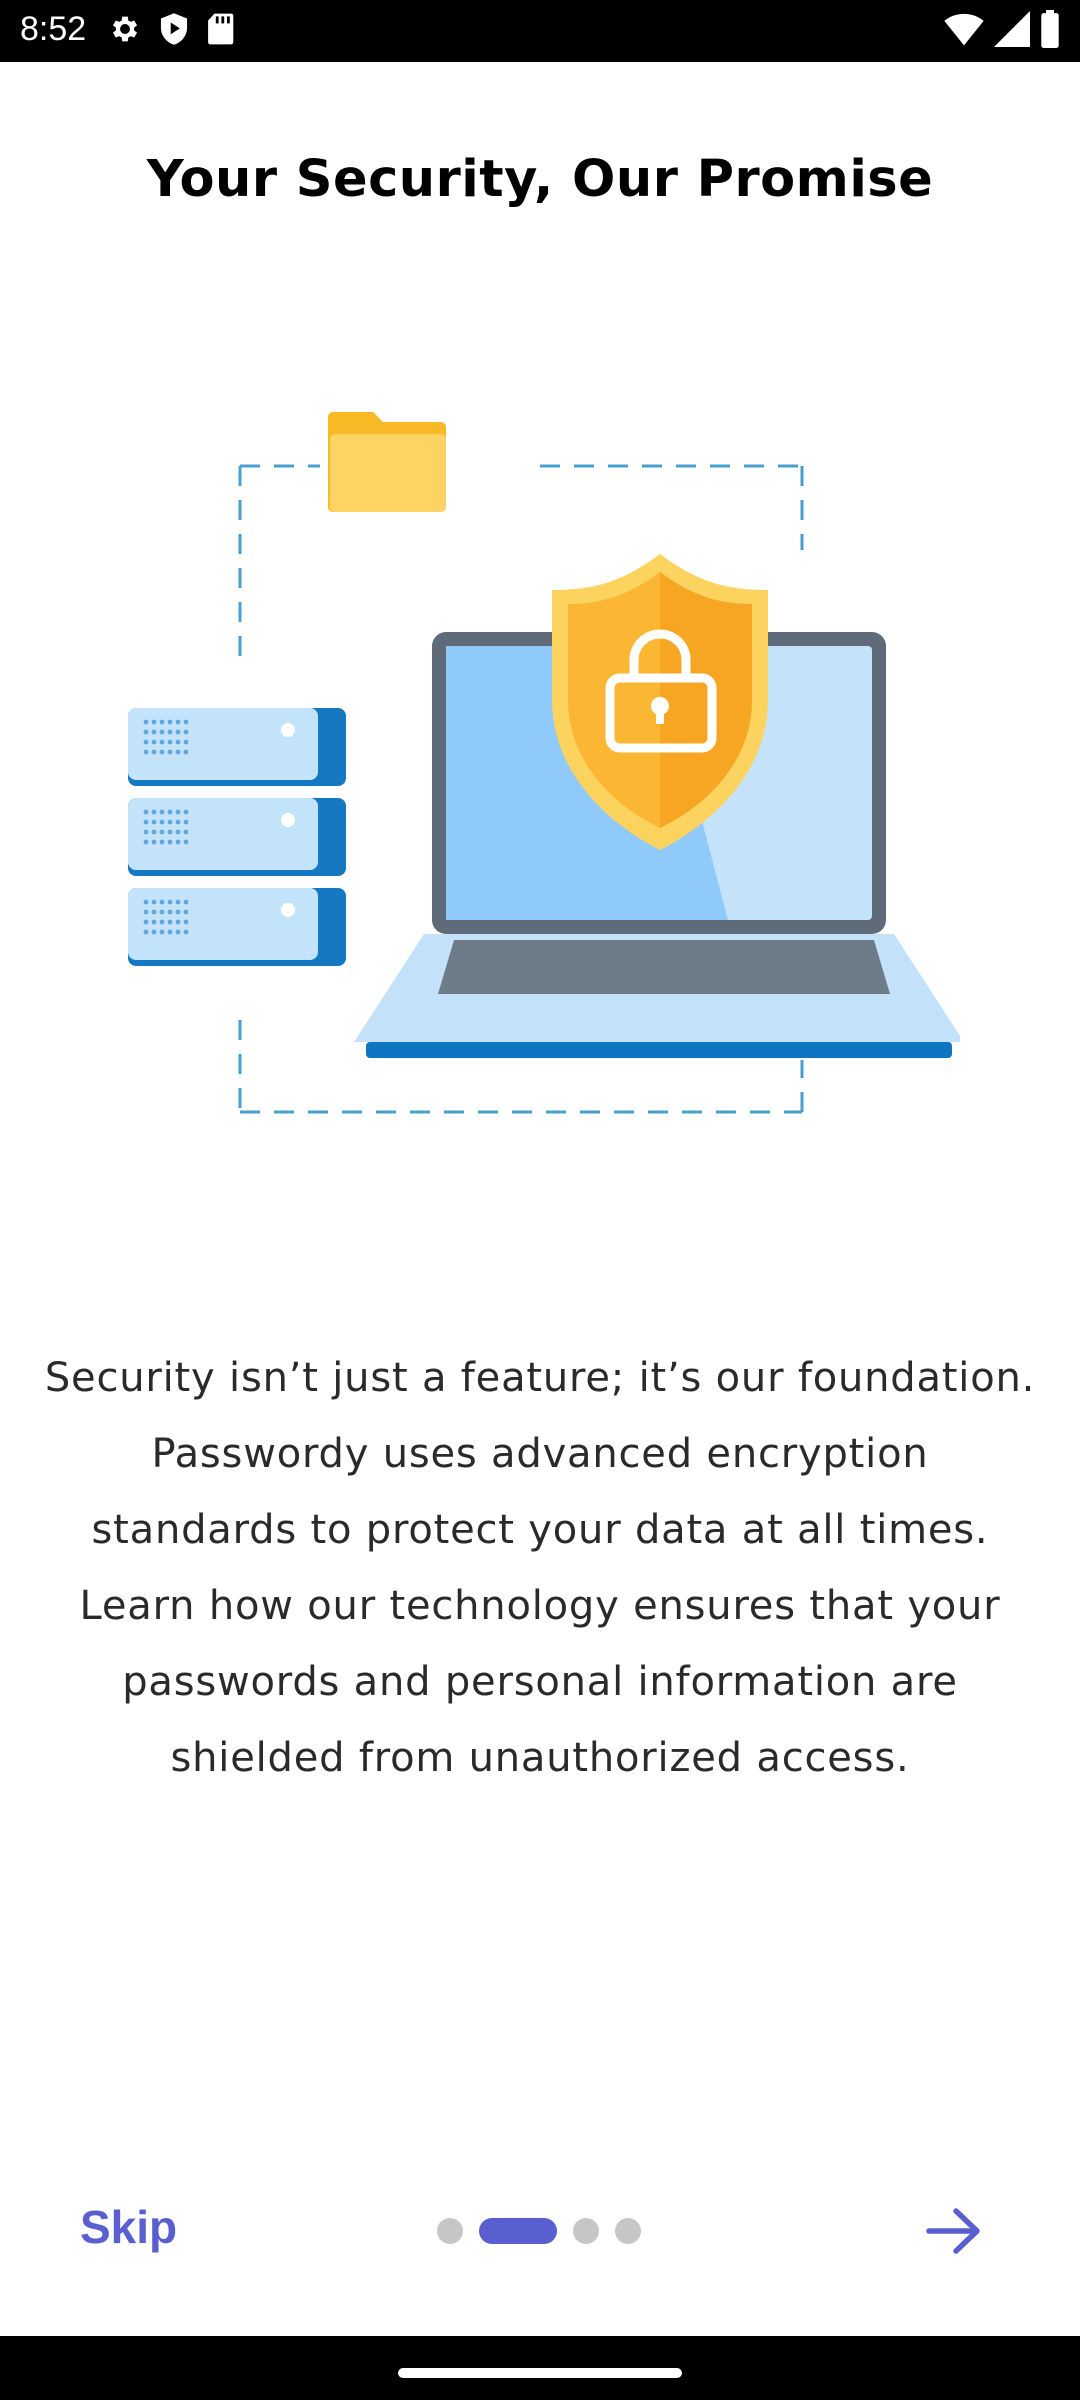 This screenshot has width=1080, height=2400. Describe the element at coordinates (220, 31) in the screenshot. I see `sd-card-icon` at that location.